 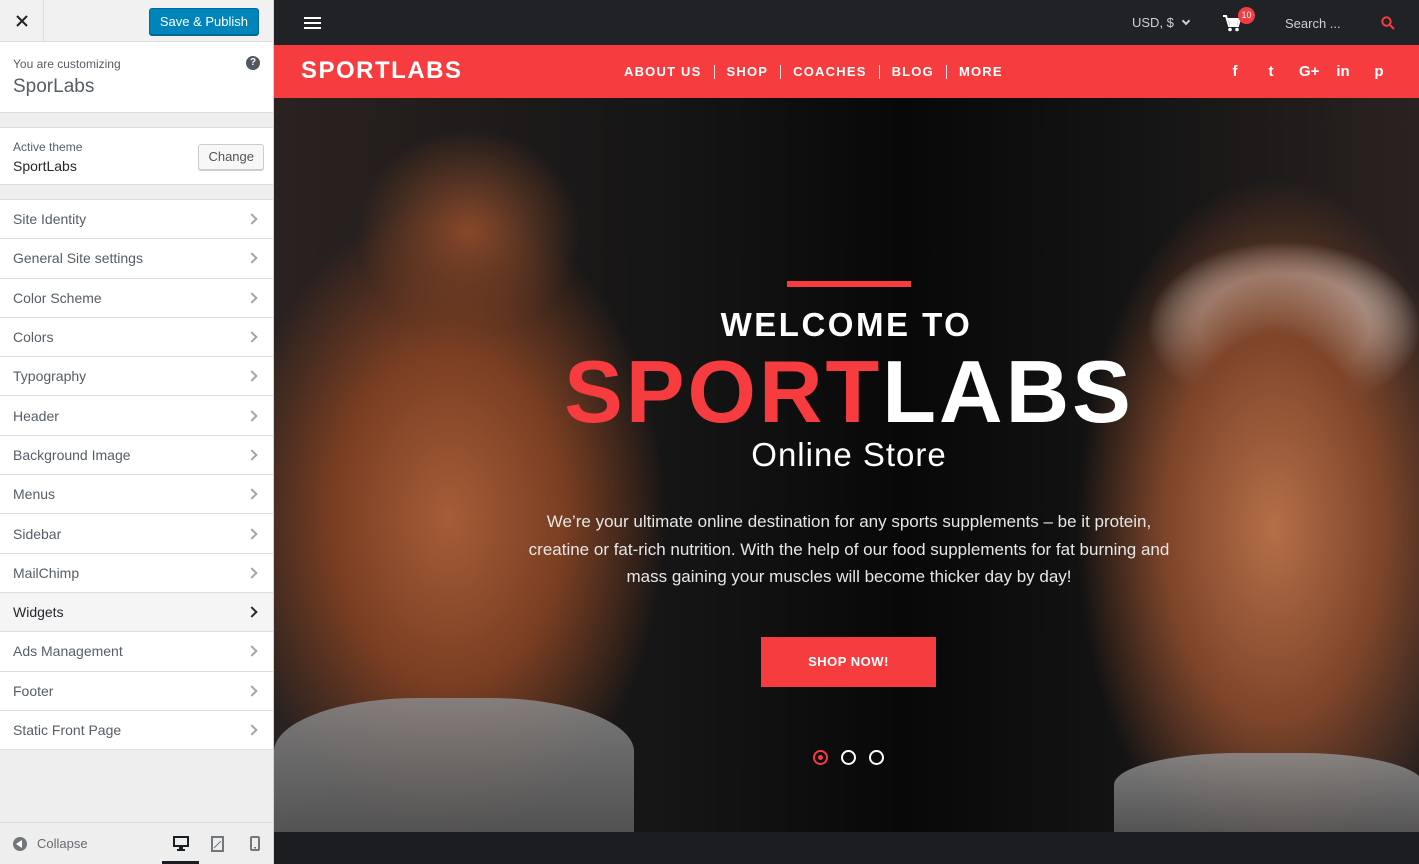 I want to click on chevron-down-icon, so click(x=1186, y=21).